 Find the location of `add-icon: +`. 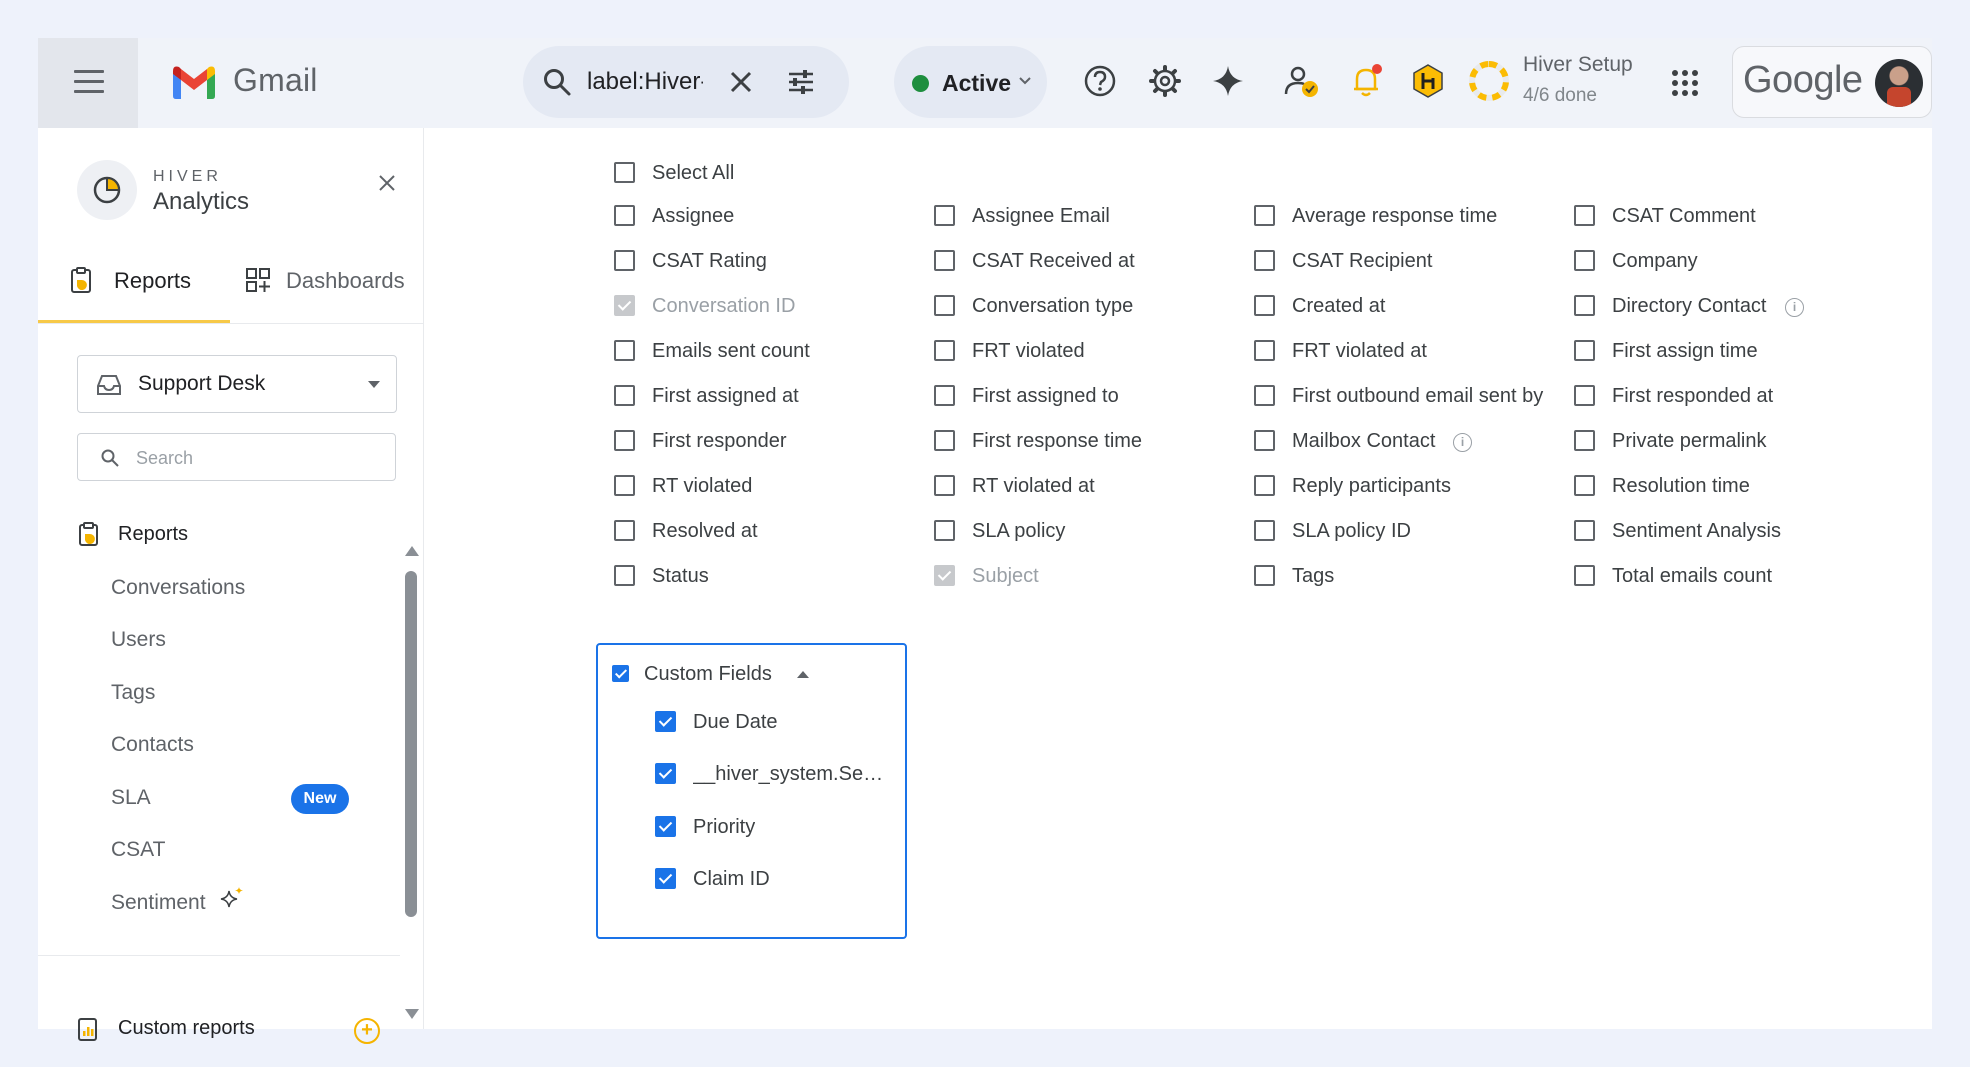

add-icon: + is located at coordinates (367, 1031).